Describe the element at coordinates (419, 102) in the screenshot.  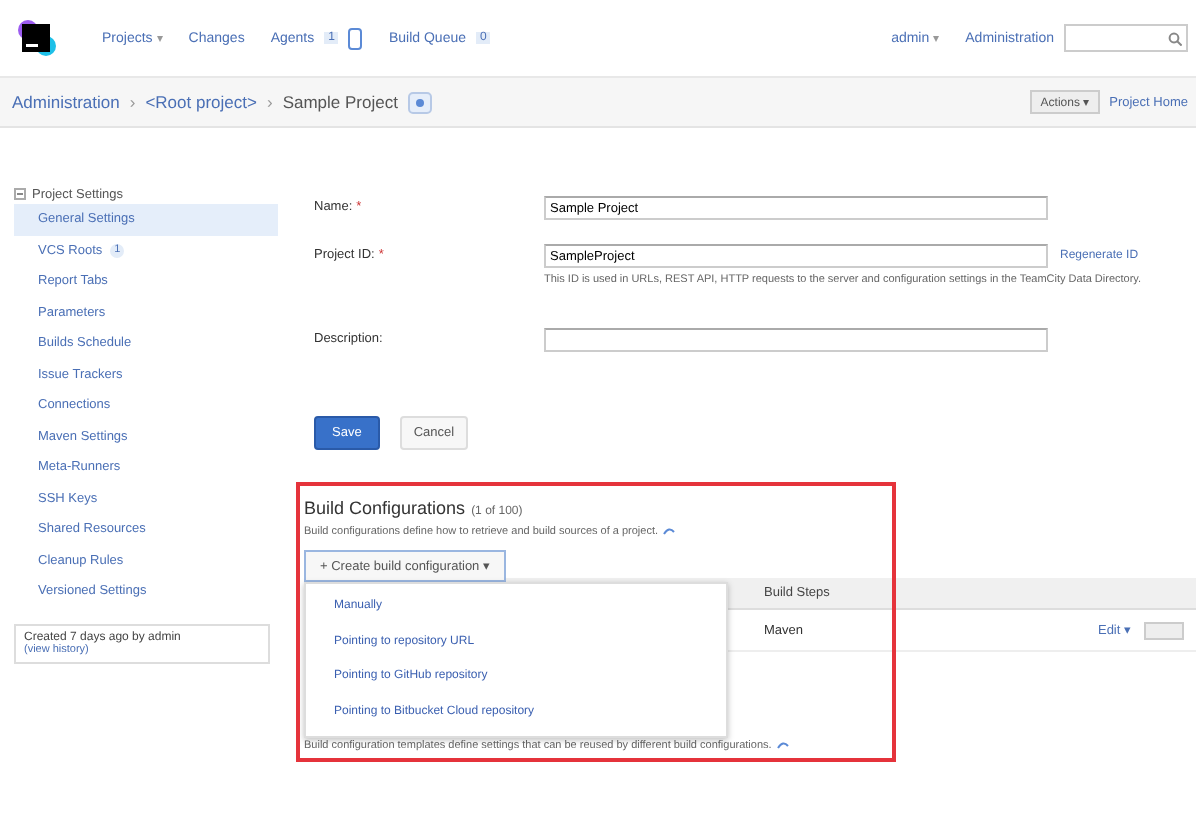
I see `settings-icon` at that location.